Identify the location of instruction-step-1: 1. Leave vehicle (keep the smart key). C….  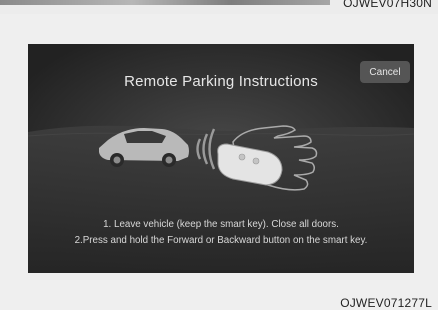
(221, 224).